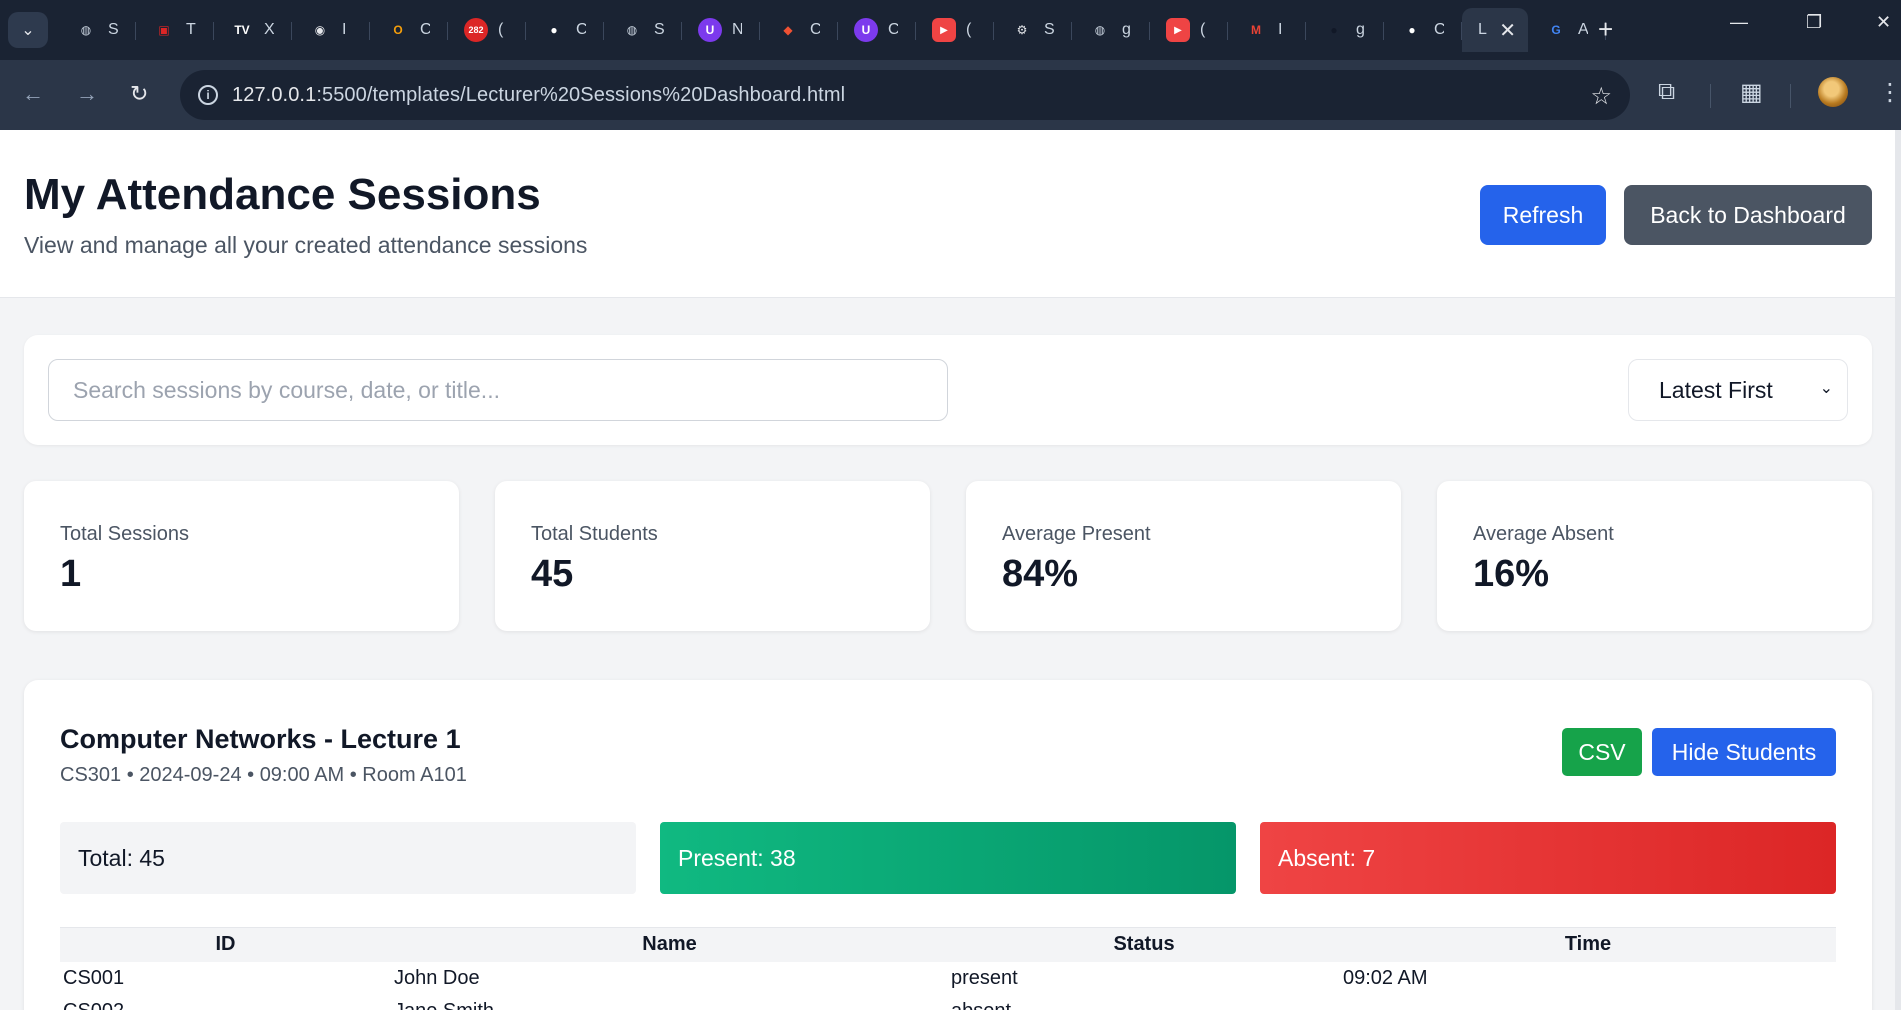  Describe the element at coordinates (33, 94) in the screenshot. I see `back-arrow-icon: ←` at that location.